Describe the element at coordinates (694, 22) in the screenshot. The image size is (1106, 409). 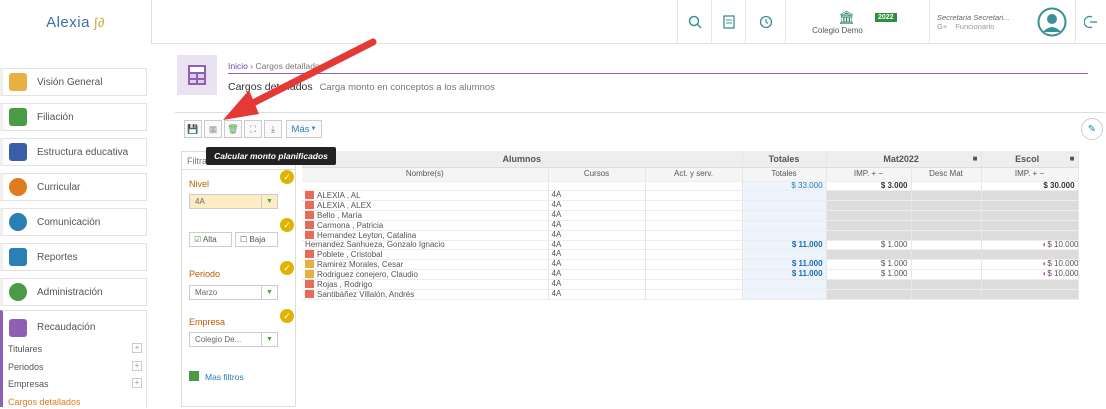
I see `search-icon` at that location.